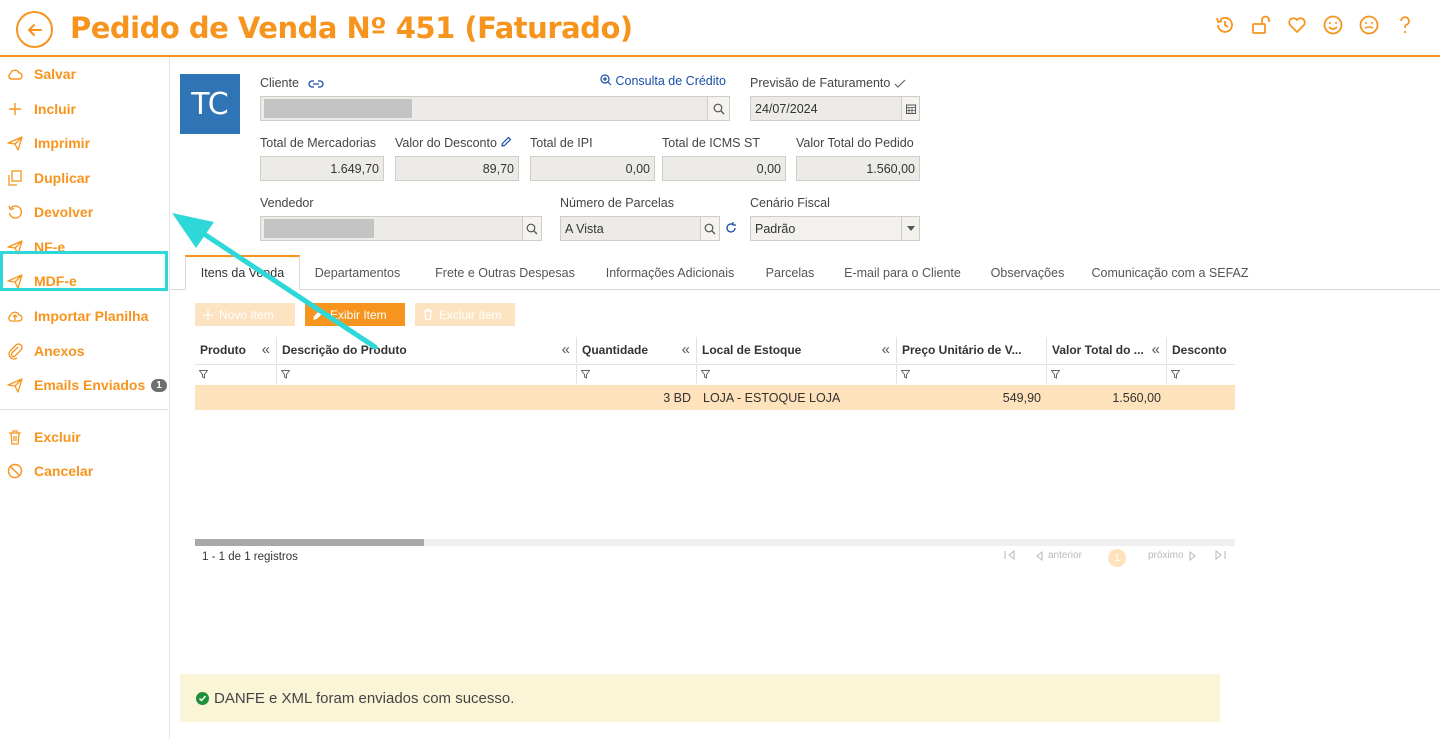 This screenshot has height=739, width=1440. I want to click on exibir-item-button: Exibir Item, so click(355, 314).